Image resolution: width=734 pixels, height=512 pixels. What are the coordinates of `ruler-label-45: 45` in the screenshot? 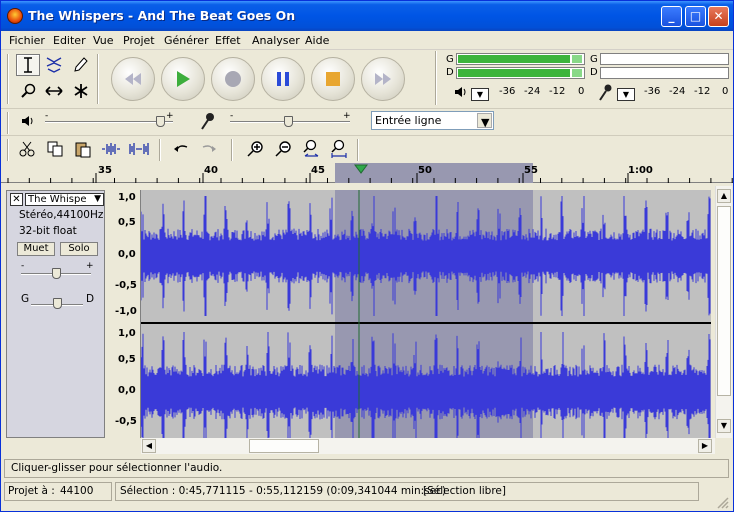 It's located at (318, 170).